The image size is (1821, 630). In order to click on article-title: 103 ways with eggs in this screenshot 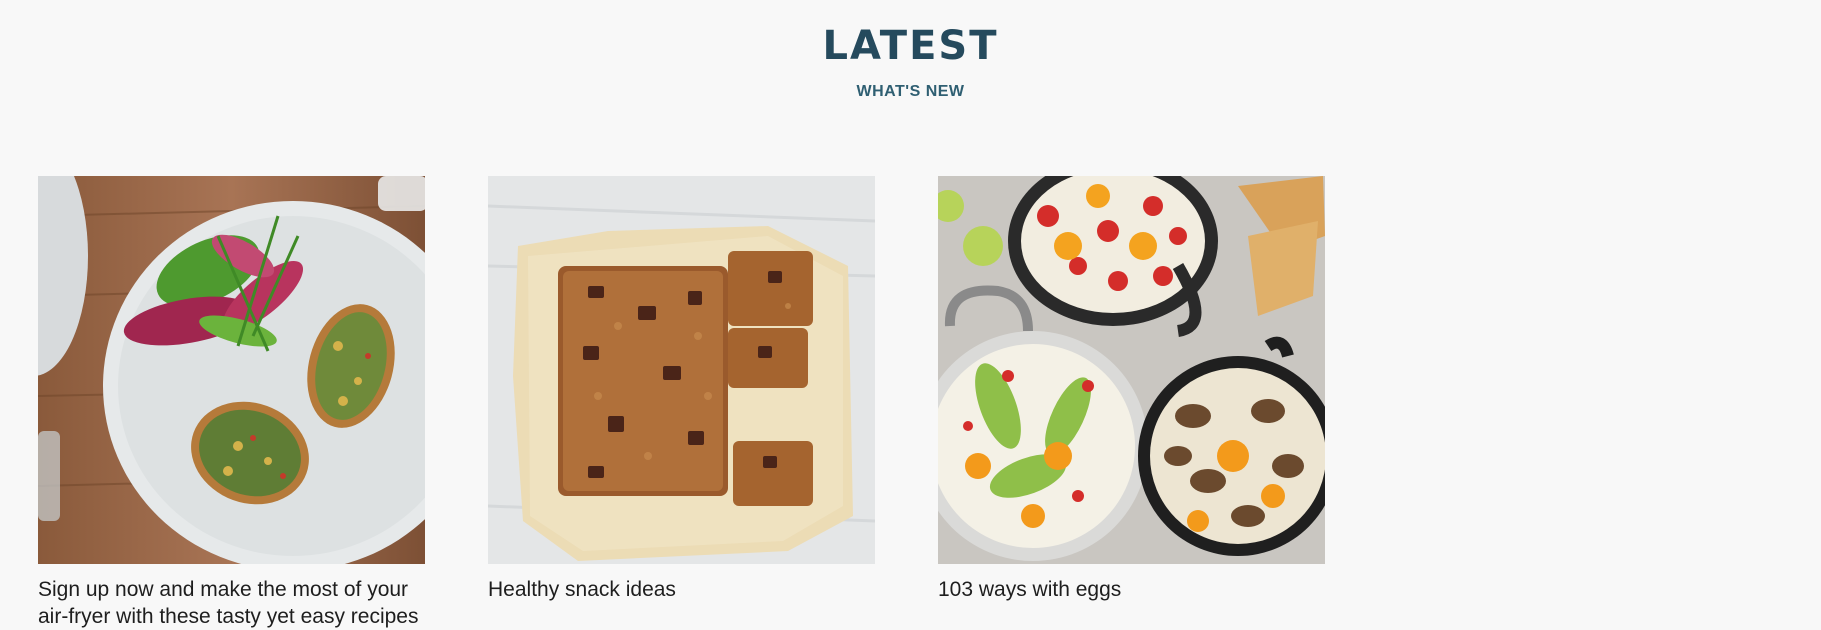, I will do `click(1131, 589)`.